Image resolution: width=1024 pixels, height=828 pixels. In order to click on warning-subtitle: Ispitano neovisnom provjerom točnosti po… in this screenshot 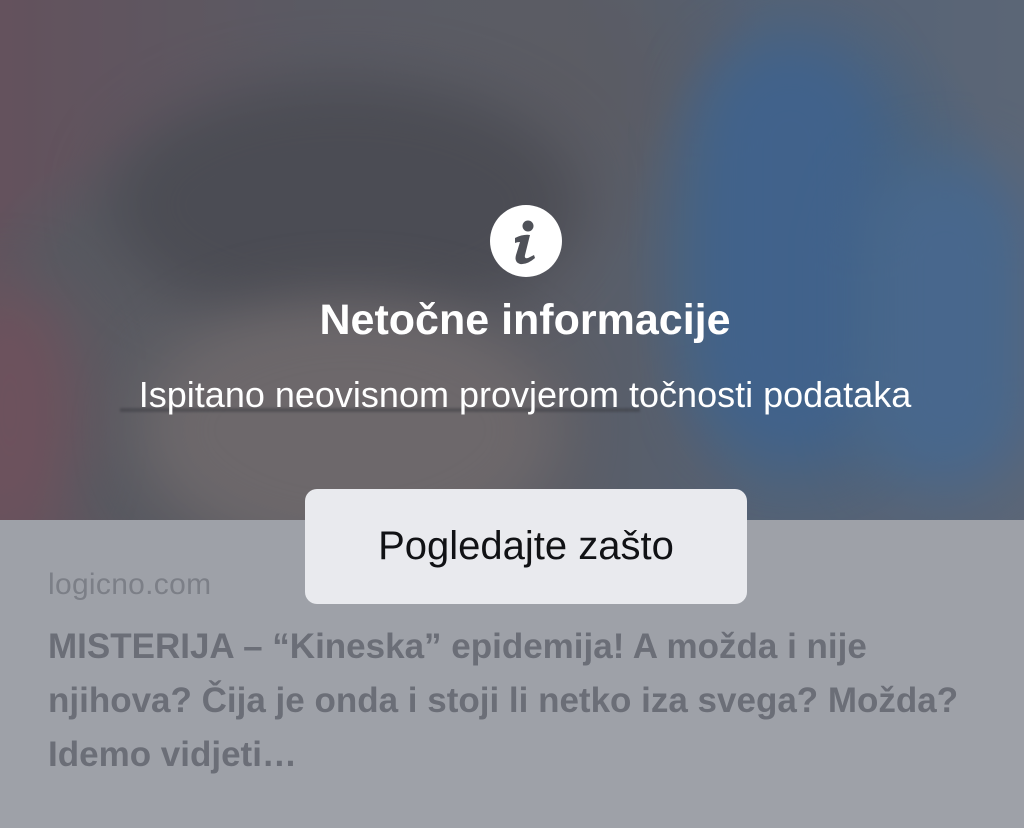, I will do `click(525, 394)`.